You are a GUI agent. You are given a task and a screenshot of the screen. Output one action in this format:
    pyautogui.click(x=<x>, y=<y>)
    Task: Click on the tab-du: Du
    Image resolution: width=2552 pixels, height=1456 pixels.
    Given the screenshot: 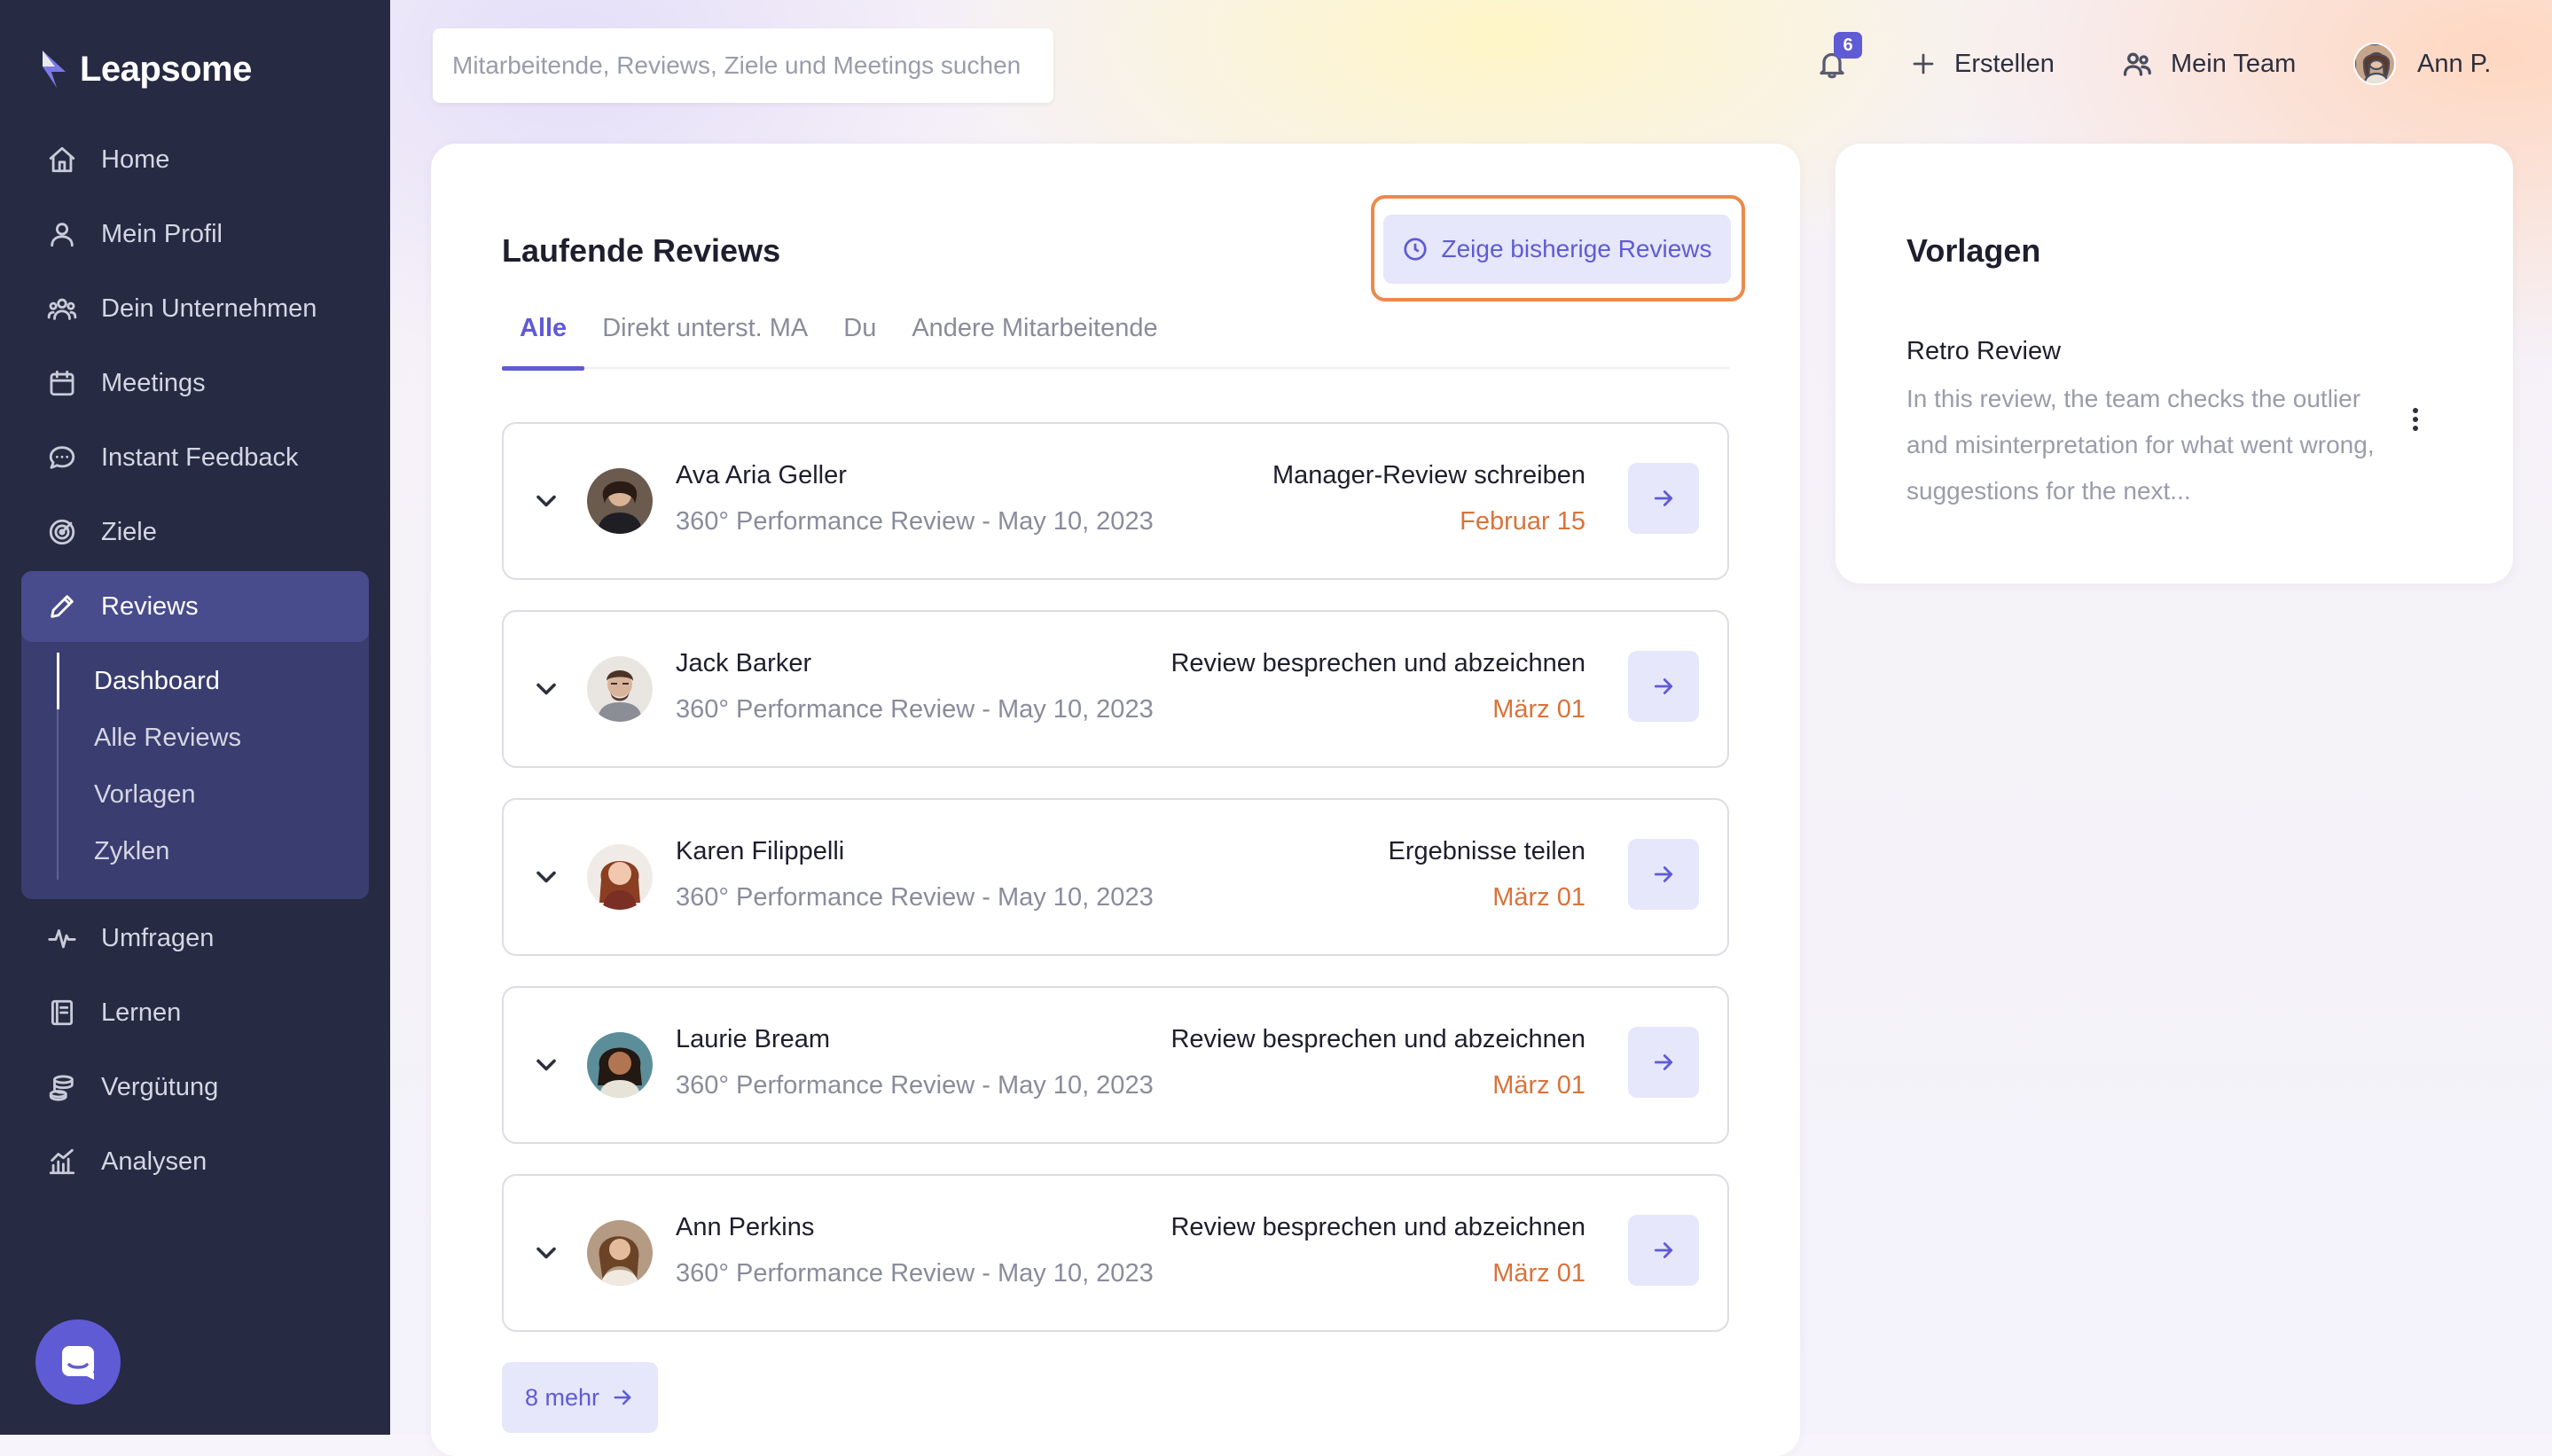 What is the action you would take?
    pyautogui.click(x=860, y=337)
    